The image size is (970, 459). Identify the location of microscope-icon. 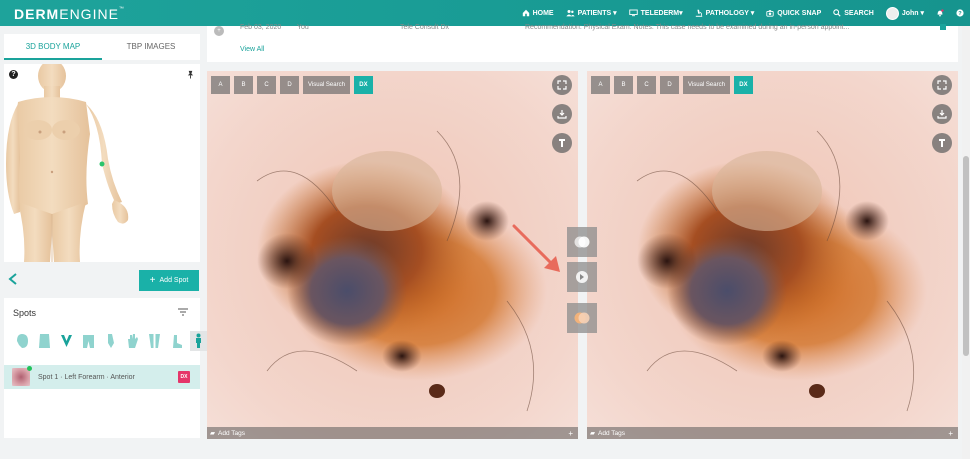
(698, 13).